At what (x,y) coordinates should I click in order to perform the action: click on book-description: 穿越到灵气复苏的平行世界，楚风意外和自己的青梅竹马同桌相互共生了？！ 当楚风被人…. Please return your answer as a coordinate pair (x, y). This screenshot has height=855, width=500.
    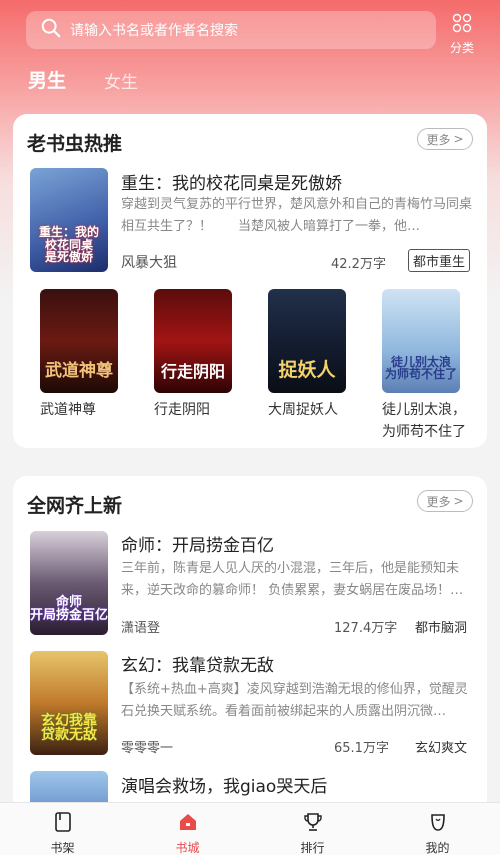
    Looking at the image, I should click on (297, 215).